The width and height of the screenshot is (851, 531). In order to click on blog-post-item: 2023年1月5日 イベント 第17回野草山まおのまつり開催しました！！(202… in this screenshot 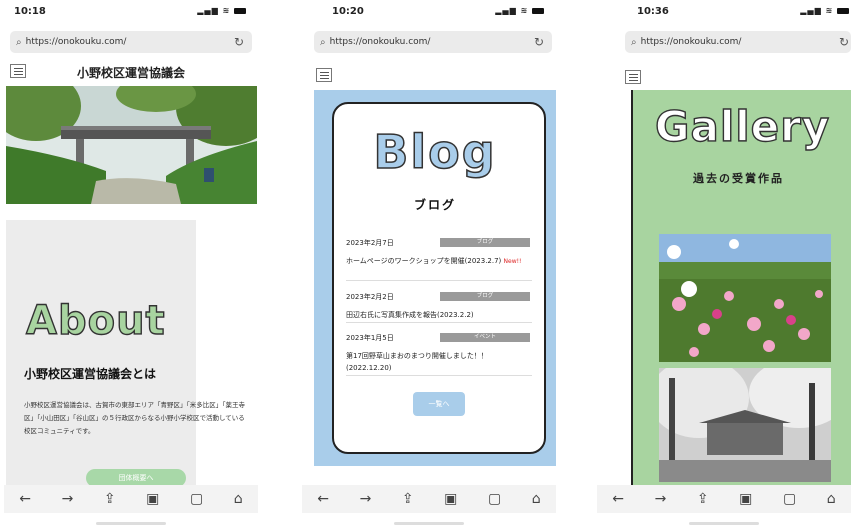, I will do `click(439, 354)`.